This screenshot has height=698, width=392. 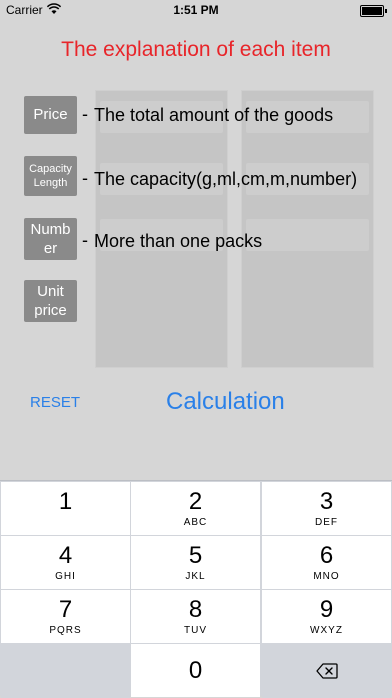 What do you see at coordinates (225, 402) in the screenshot?
I see `calculation-button: Calculation` at bounding box center [225, 402].